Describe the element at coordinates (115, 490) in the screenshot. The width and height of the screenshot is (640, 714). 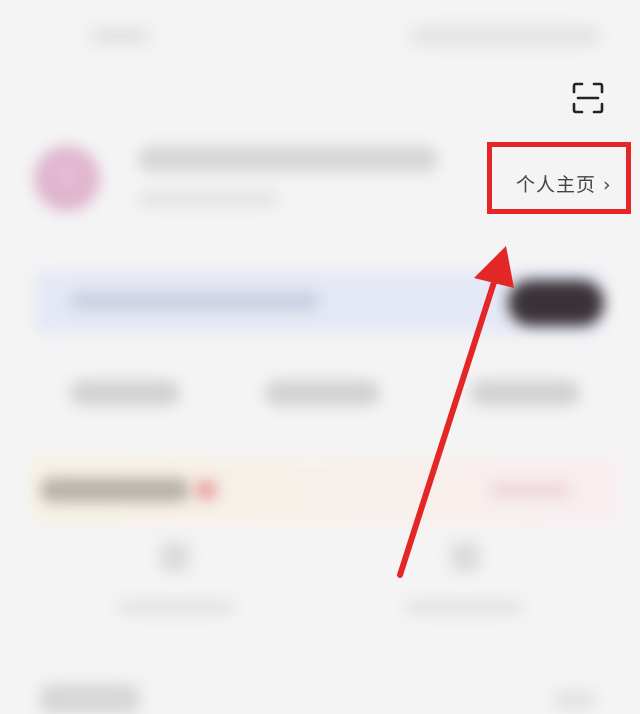
I see `blurred-promo-title` at that location.